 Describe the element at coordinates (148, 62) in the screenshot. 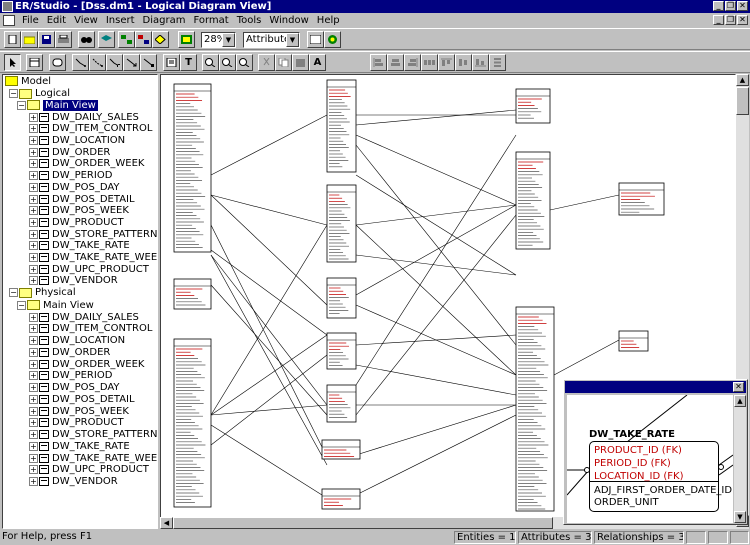

I see `subtype-button` at that location.